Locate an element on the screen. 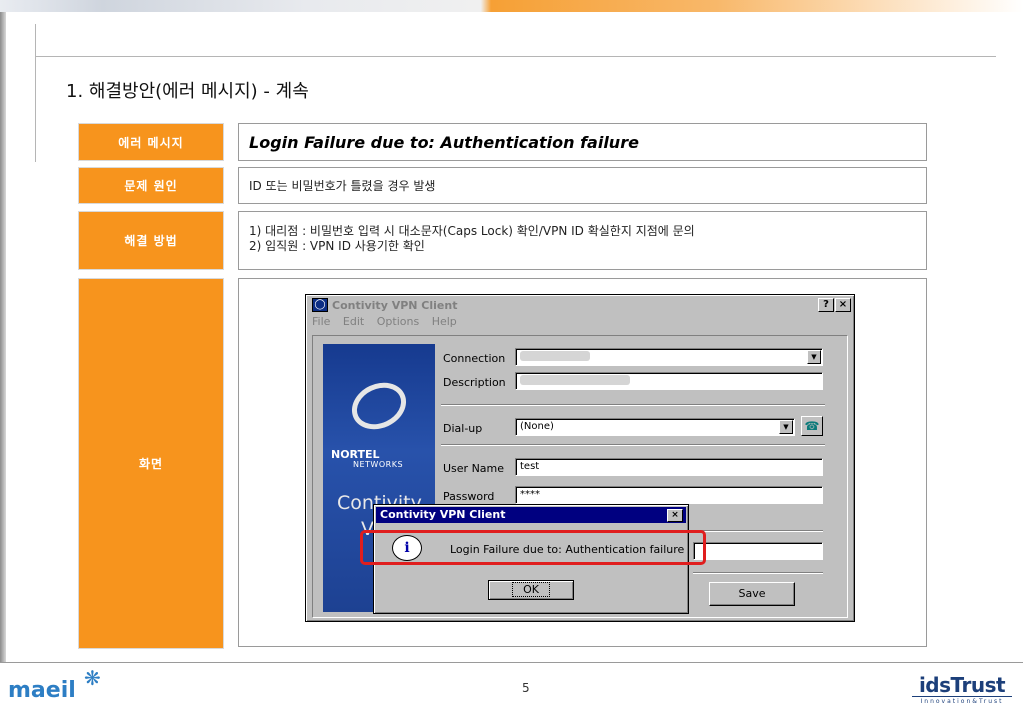 This screenshot has height=708, width=1023. menu-bar: File Edit Options Help is located at coordinates (389, 321).